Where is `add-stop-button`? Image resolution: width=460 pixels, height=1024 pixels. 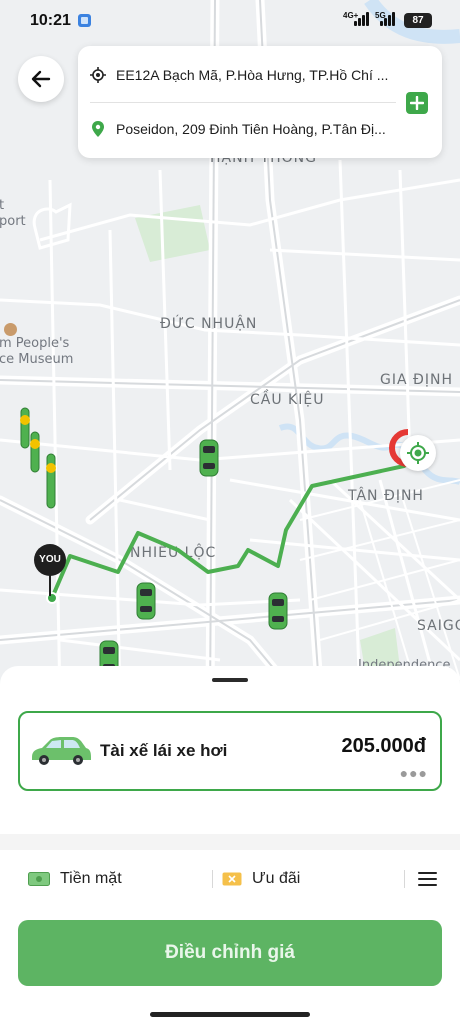 add-stop-button is located at coordinates (417, 103).